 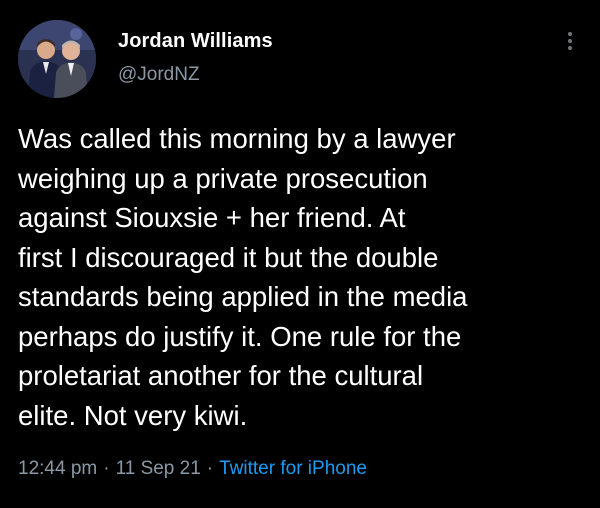 I want to click on author-handle: @JordNZ, so click(x=159, y=75).